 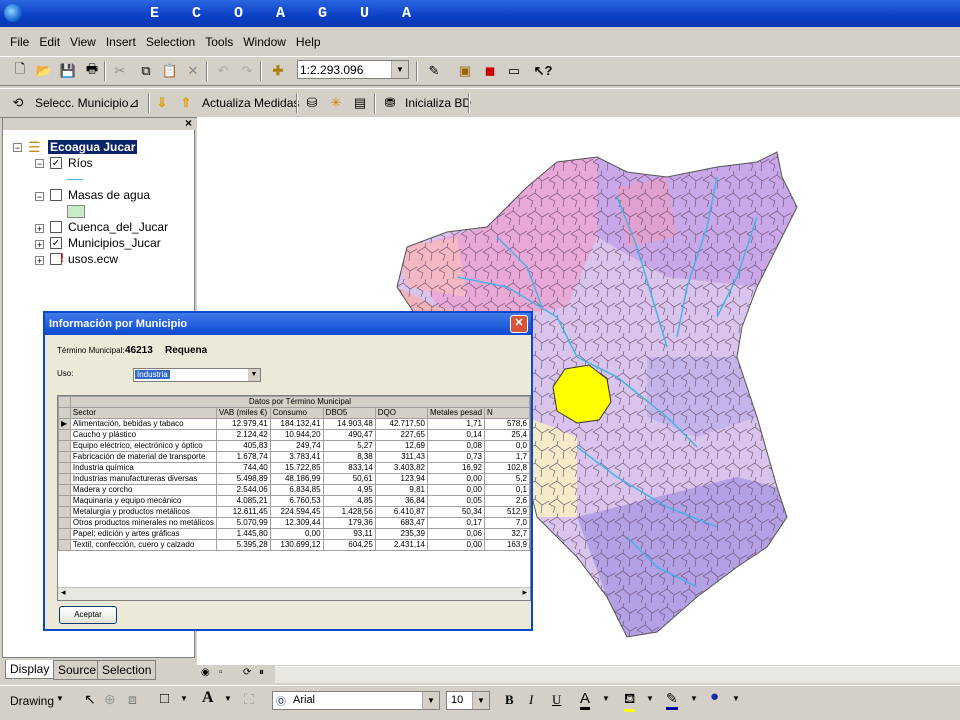 I want to click on table-cell: 227,65, so click(x=401, y=435).